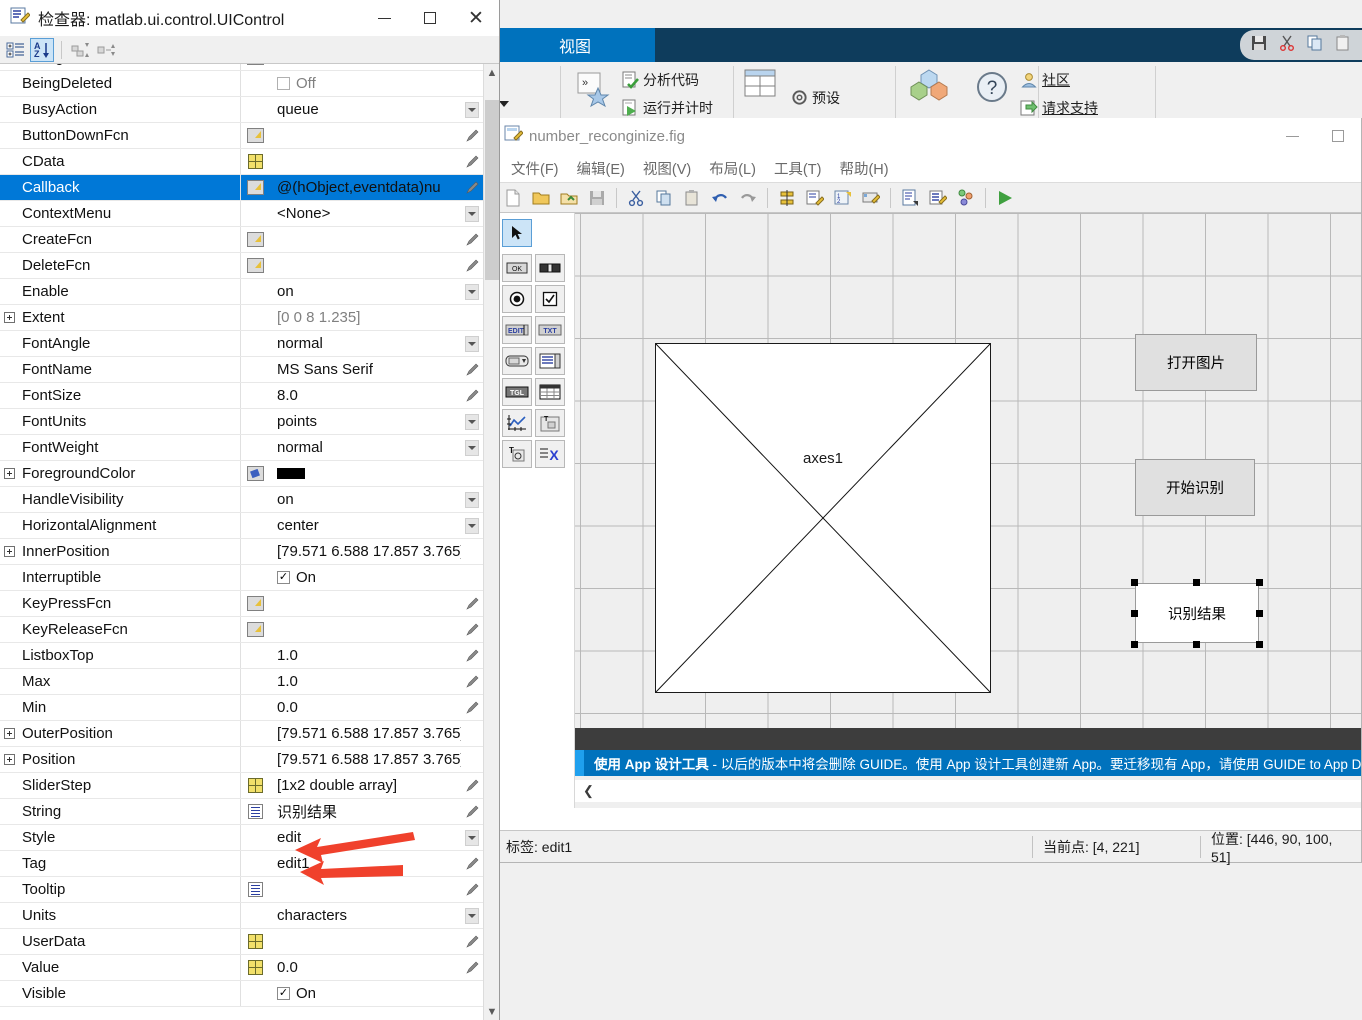 This screenshot has height=1020, width=1362. What do you see at coordinates (664, 198) in the screenshot?
I see `copy-icon` at bounding box center [664, 198].